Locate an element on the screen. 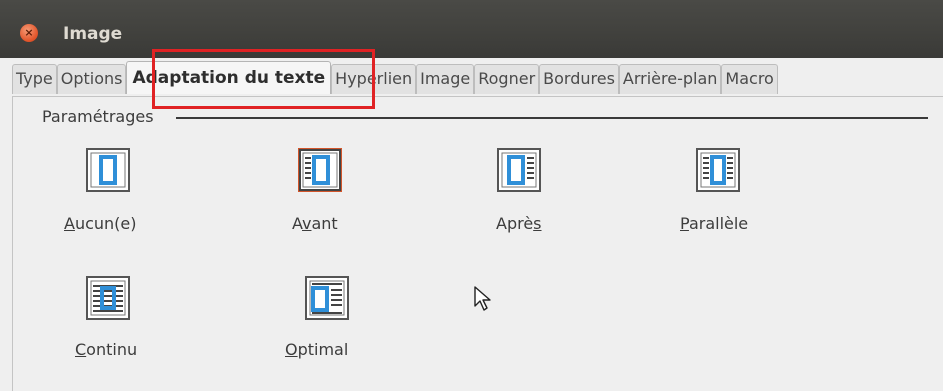 Image resolution: width=943 pixels, height=391 pixels. option-label-parallele: Parallèle is located at coordinates (714, 223).